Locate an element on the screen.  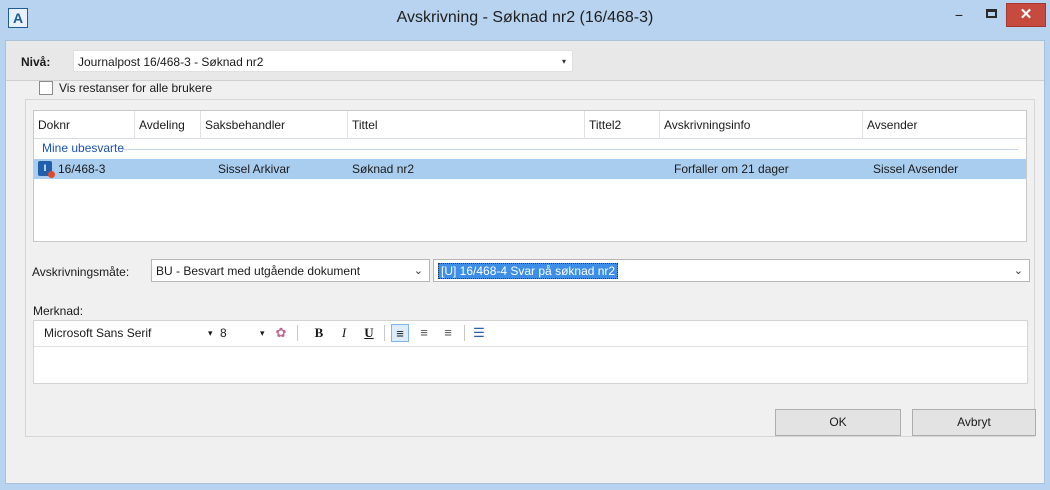
cell-doknr: 16/468-3 is located at coordinates (82, 169).